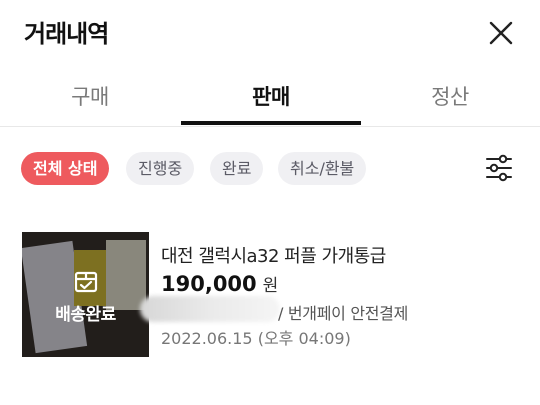  Describe the element at coordinates (501, 33) in the screenshot. I see `close-icon` at that location.